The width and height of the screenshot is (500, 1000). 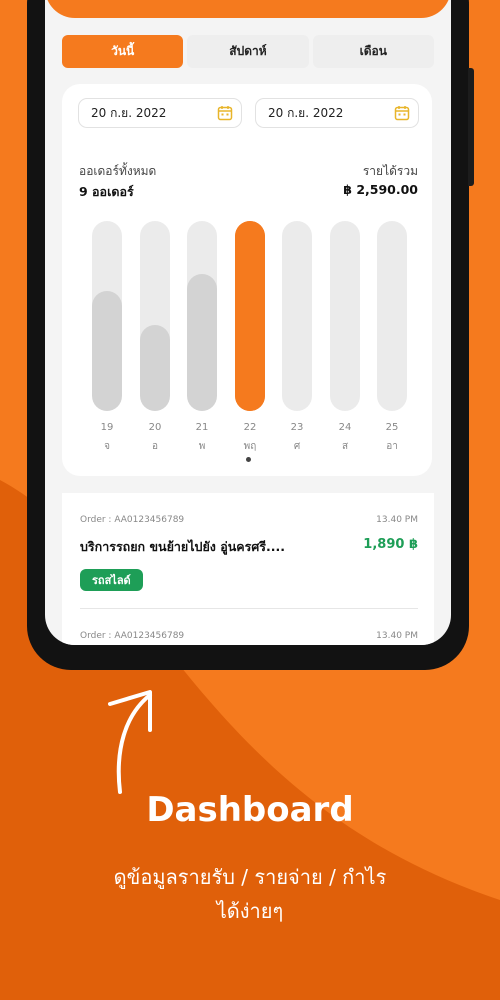 I want to click on bar-day-label: 24, so click(x=345, y=427).